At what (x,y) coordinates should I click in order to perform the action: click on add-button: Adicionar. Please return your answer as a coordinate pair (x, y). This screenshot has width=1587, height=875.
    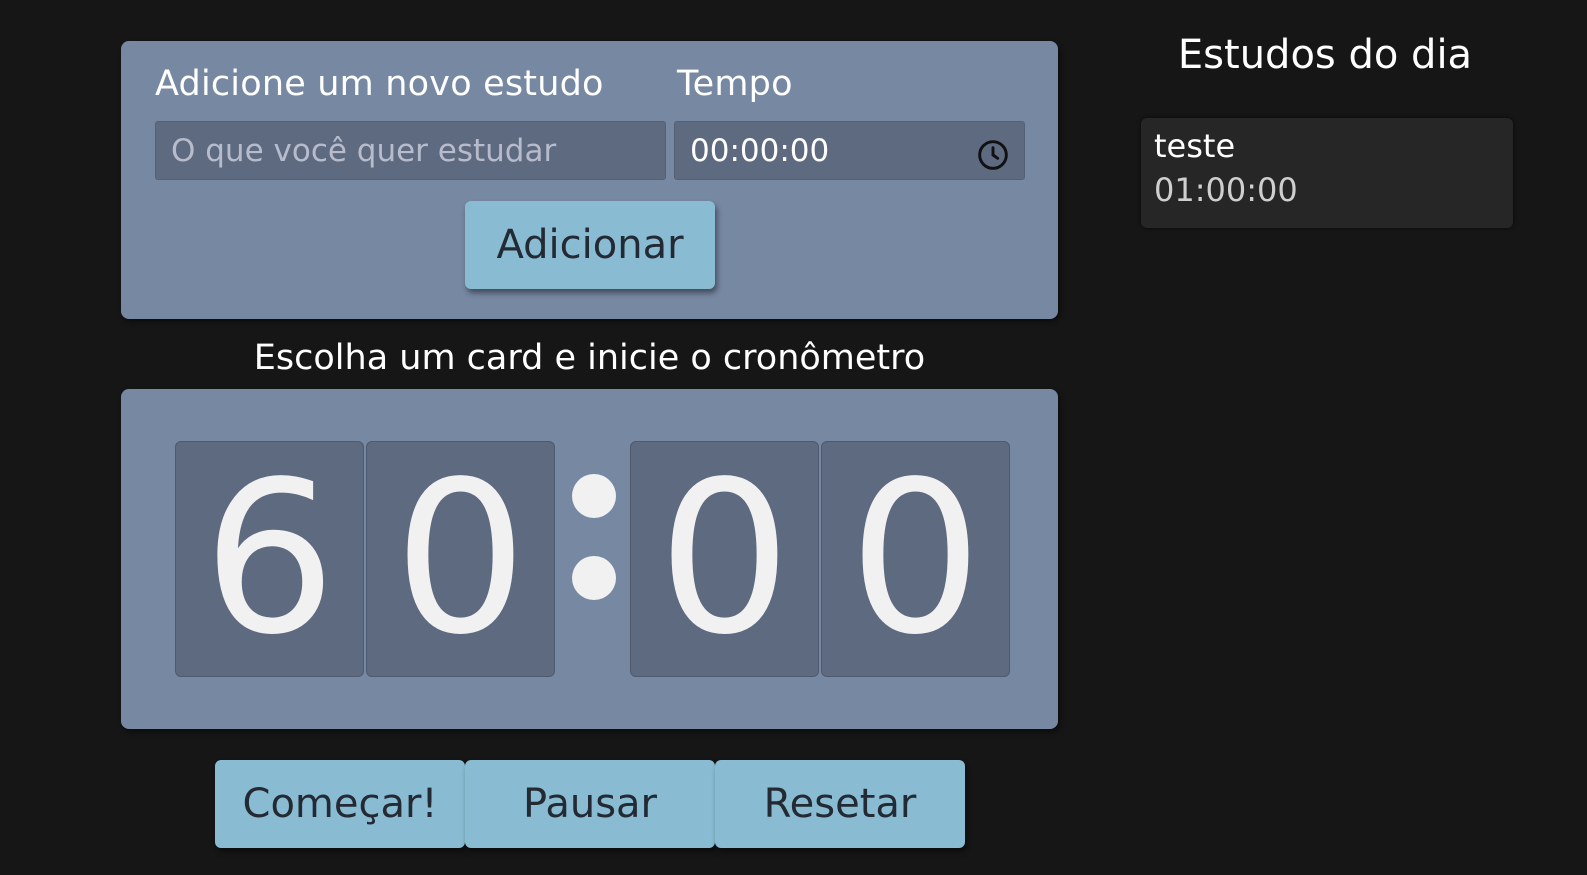
    Looking at the image, I should click on (590, 245).